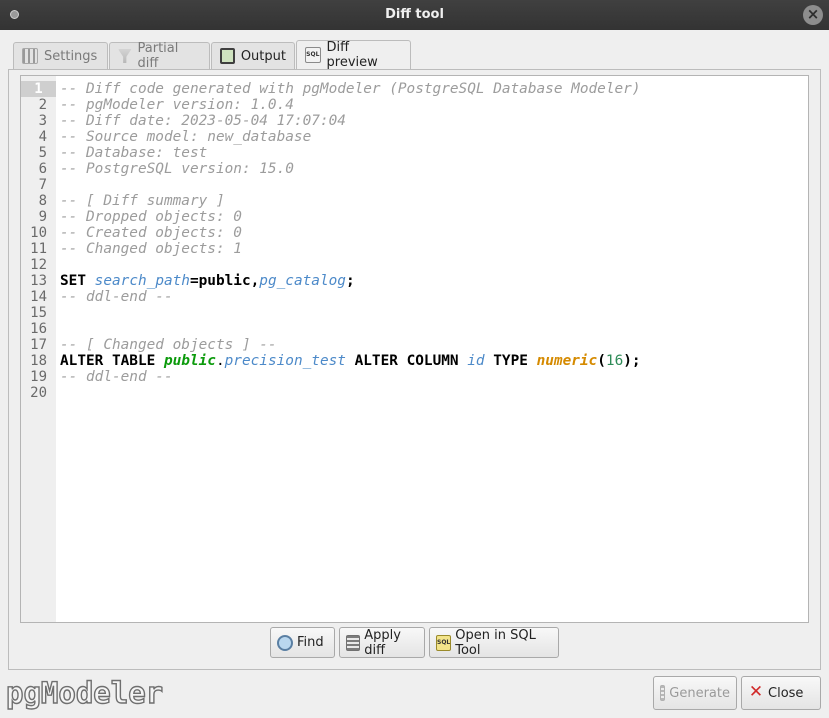 This screenshot has width=829, height=718. I want to click on line-number: 9, so click(42, 217).